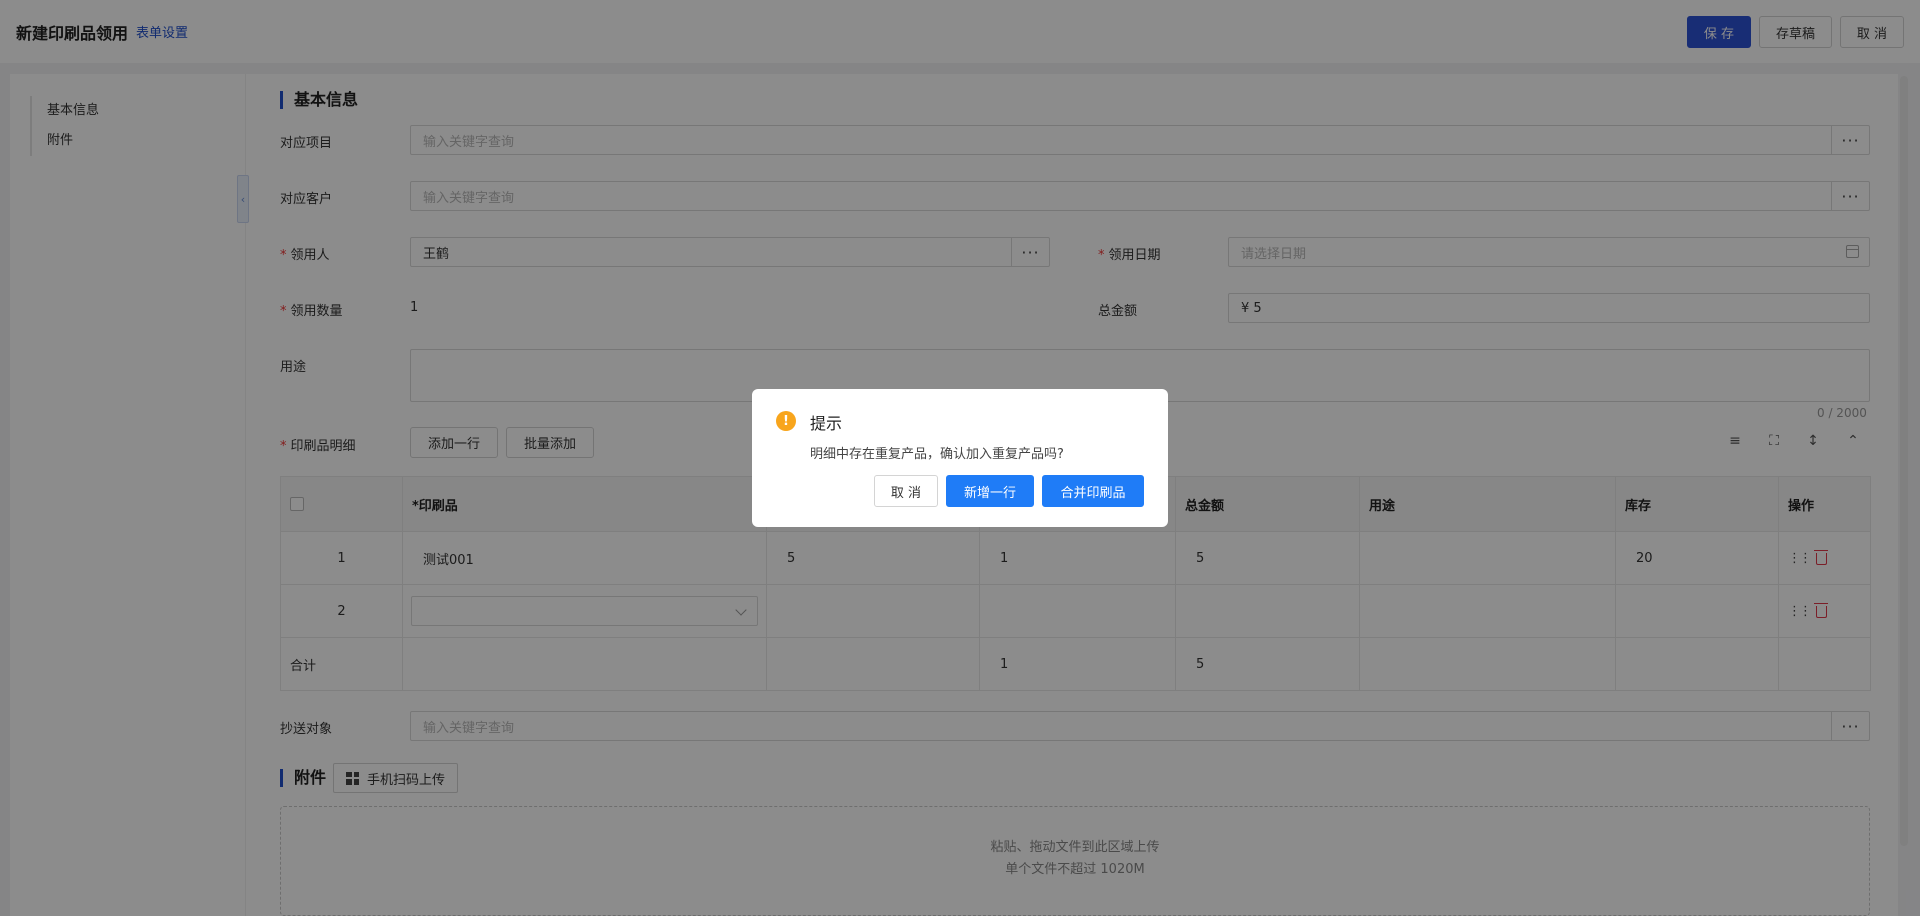 This screenshot has width=1920, height=916. What do you see at coordinates (990, 491) in the screenshot?
I see `dialog-add-row-button: 新增一行` at bounding box center [990, 491].